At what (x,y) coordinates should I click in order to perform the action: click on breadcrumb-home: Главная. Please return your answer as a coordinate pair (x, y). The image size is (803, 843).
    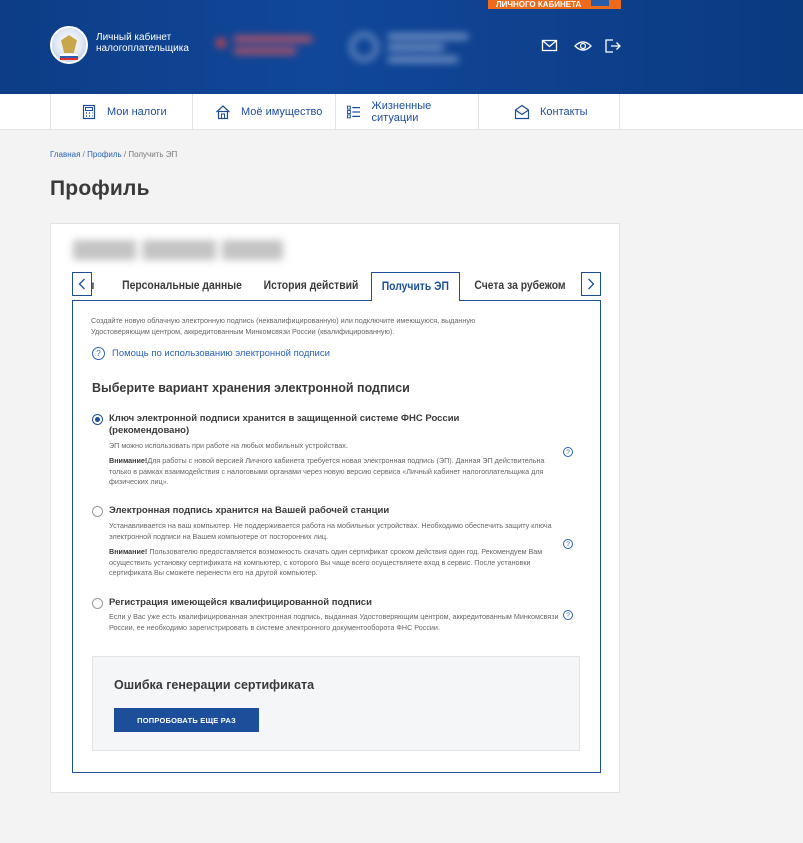
    Looking at the image, I should click on (65, 154).